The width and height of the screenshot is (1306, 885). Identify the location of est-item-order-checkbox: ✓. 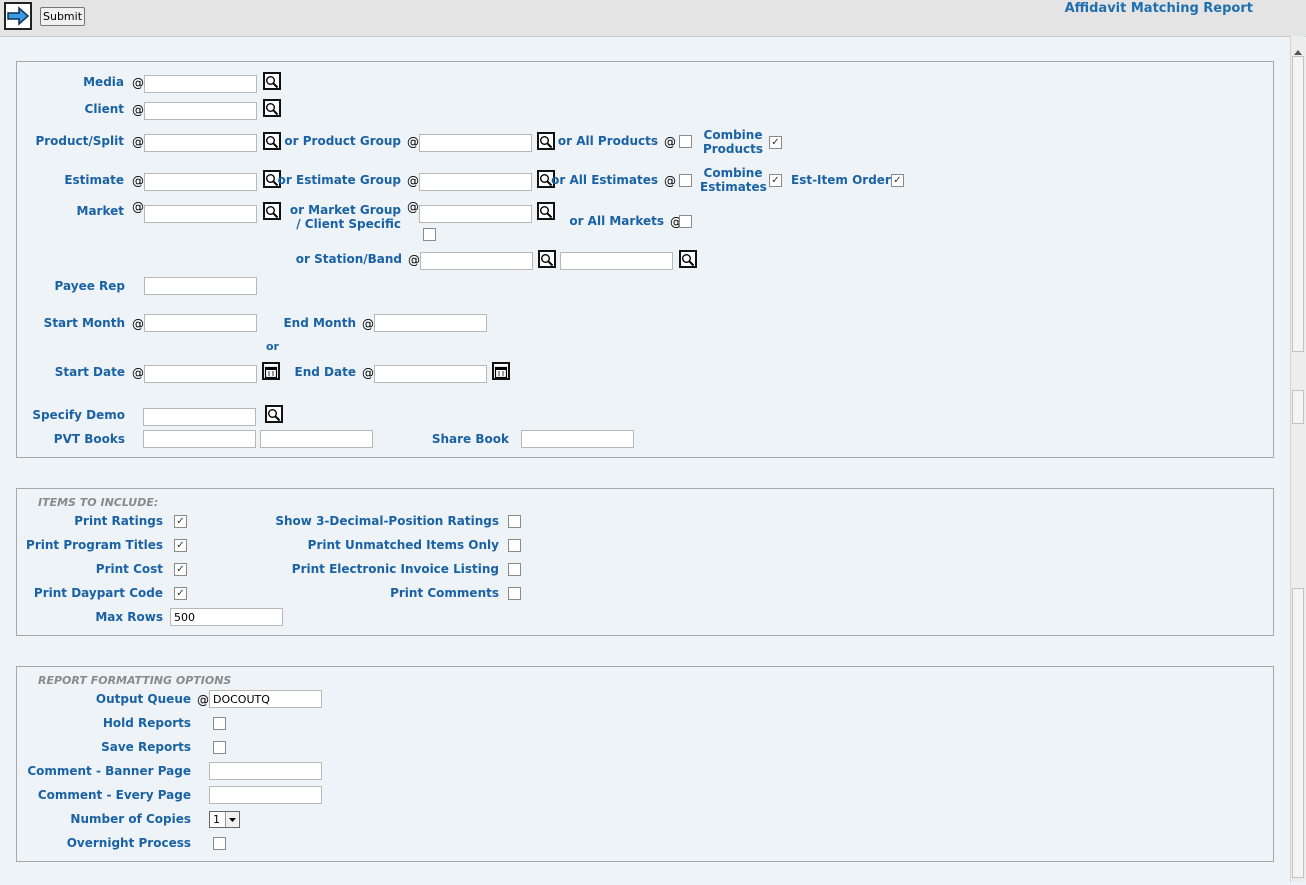
(897, 180).